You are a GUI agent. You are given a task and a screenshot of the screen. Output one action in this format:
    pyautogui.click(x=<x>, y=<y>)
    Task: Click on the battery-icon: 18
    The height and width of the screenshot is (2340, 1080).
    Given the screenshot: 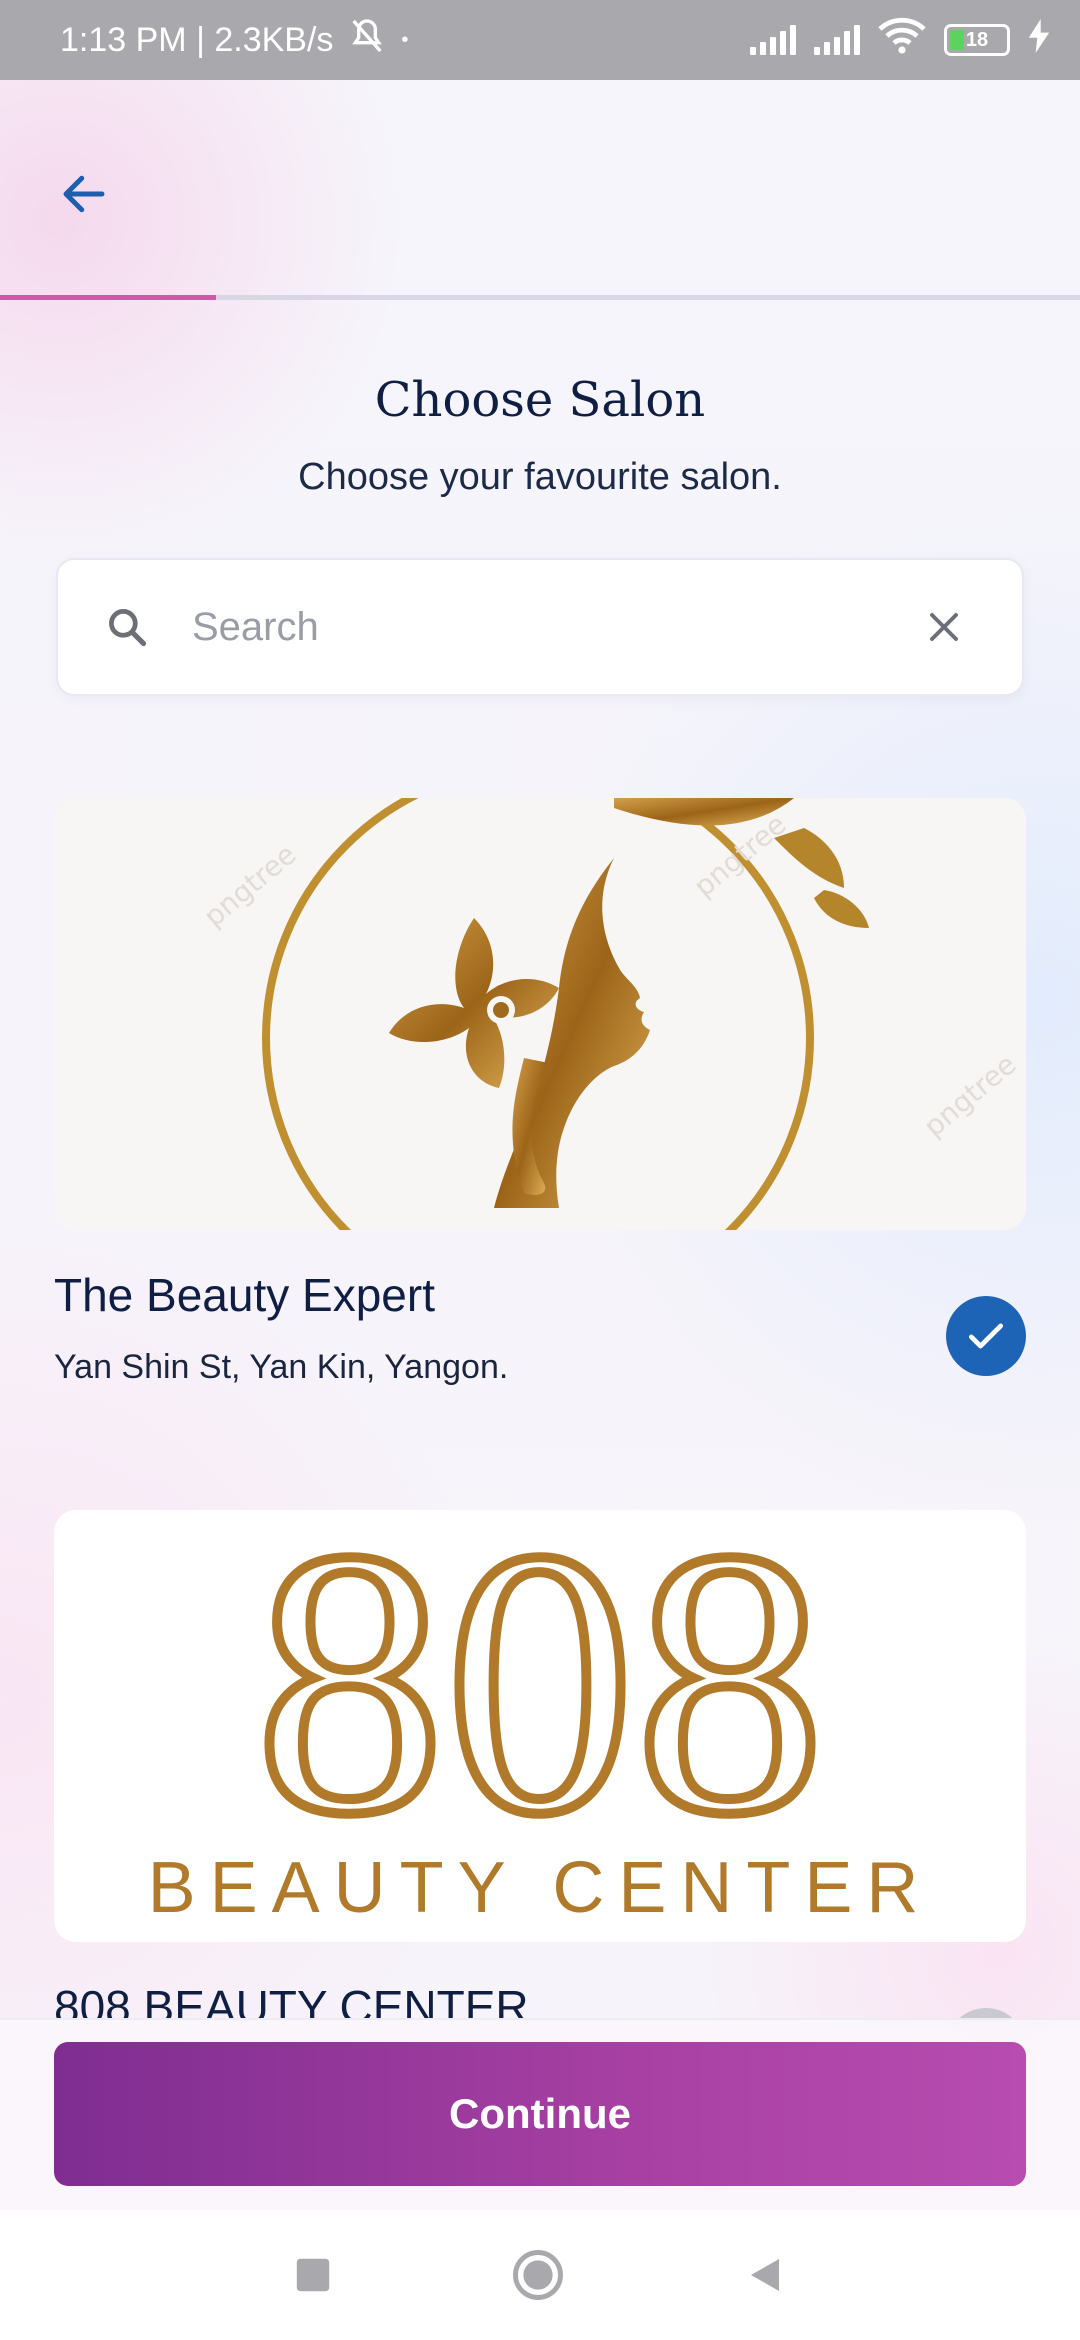 What is the action you would take?
    pyautogui.click(x=977, y=40)
    